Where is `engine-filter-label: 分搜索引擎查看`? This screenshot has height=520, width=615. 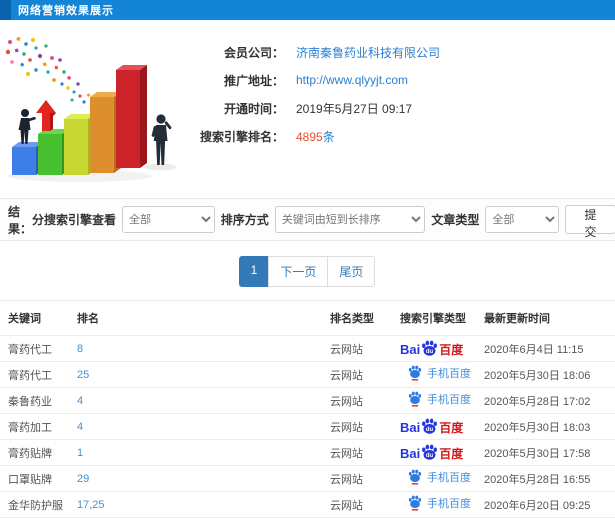
engine-filter-label: 分搜索引擎查看 is located at coordinates (74, 220).